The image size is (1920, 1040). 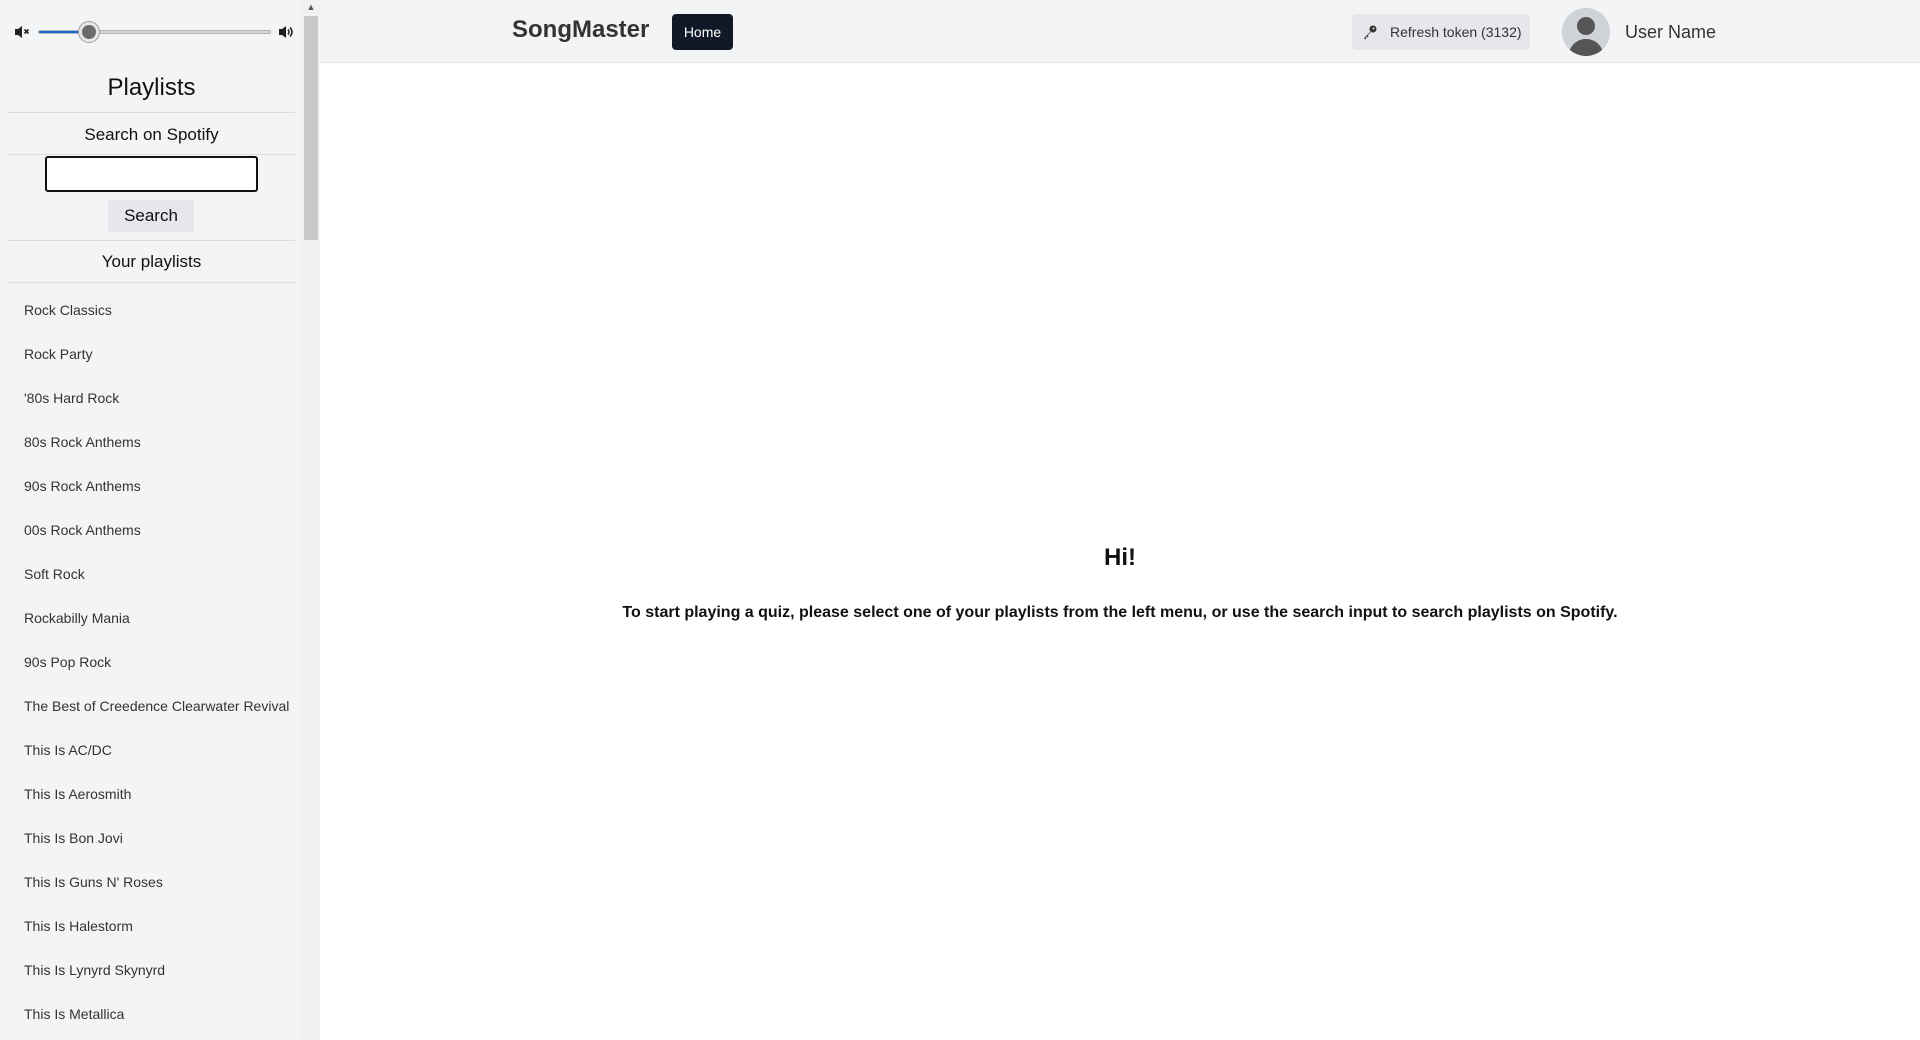 What do you see at coordinates (151, 216) in the screenshot?
I see `search-button: Search` at bounding box center [151, 216].